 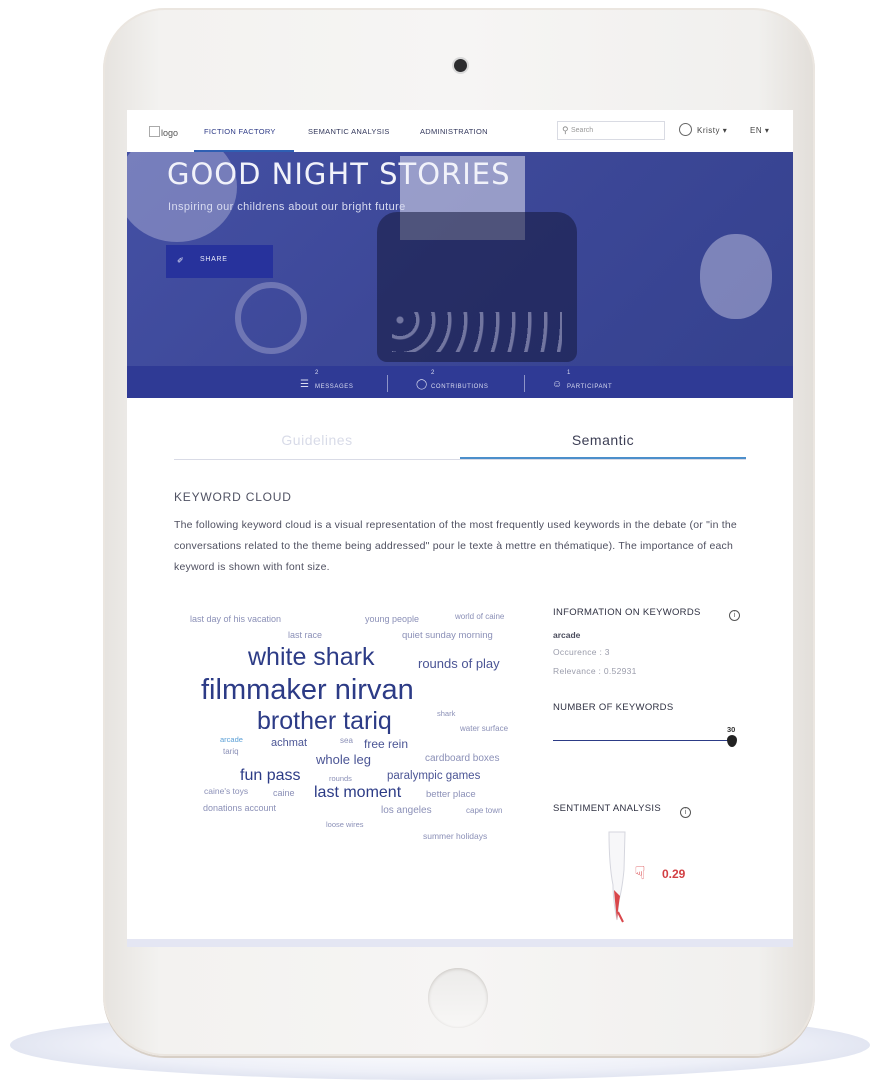 What do you see at coordinates (454, 131) in the screenshot?
I see `nav-item-administration: ADMINISTRATION` at bounding box center [454, 131].